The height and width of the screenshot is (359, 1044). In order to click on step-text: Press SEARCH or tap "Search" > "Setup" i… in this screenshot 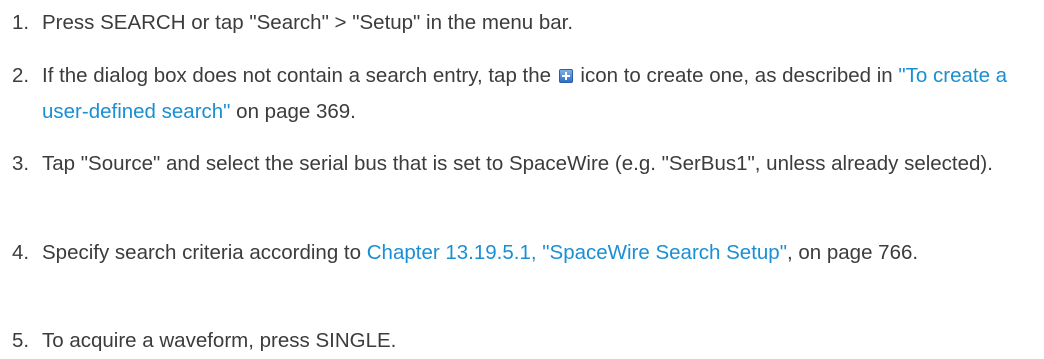, I will do `click(308, 22)`.